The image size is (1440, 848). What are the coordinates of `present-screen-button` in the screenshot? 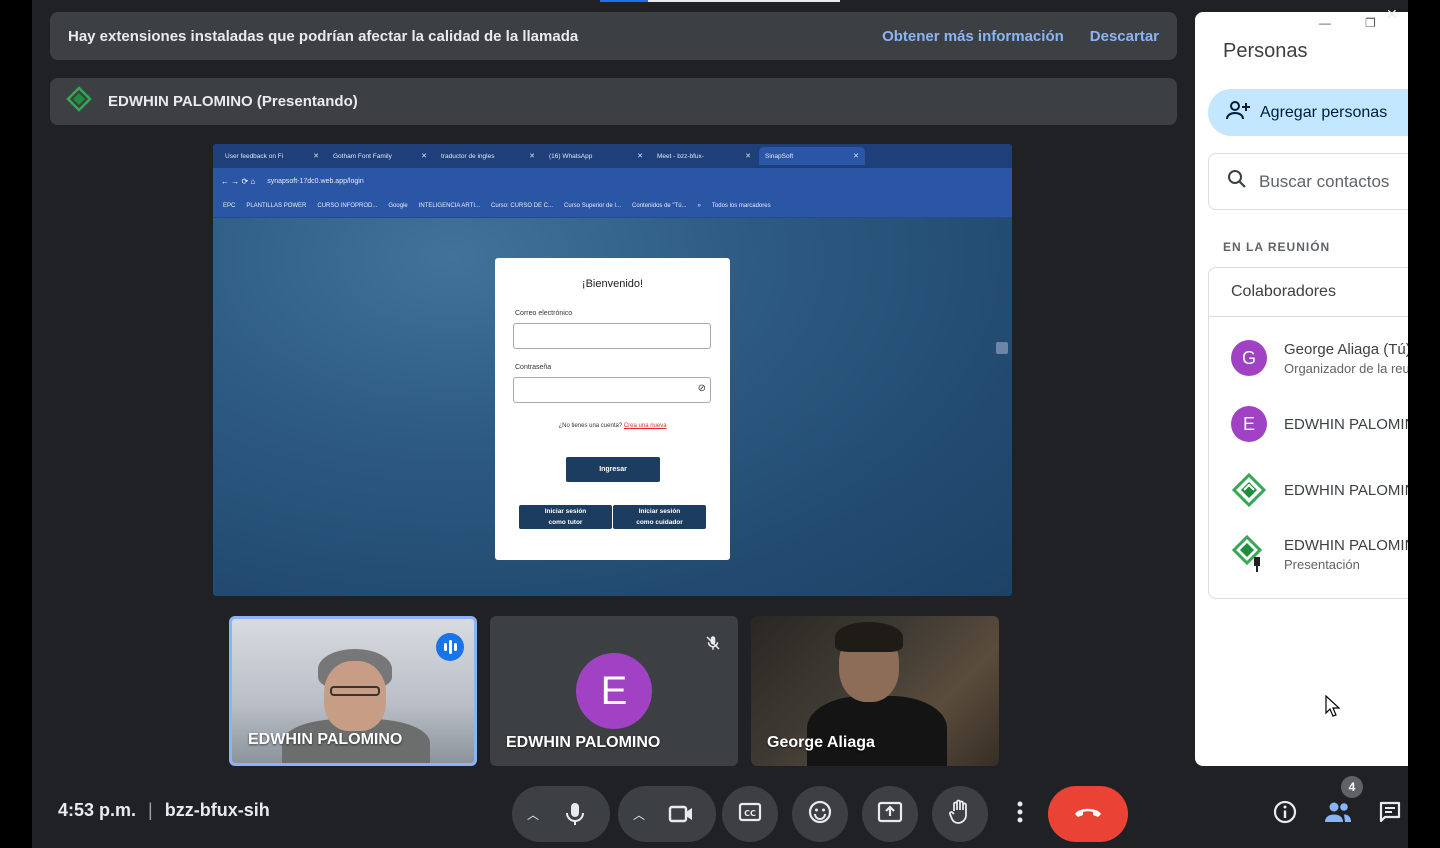 It's located at (890, 814).